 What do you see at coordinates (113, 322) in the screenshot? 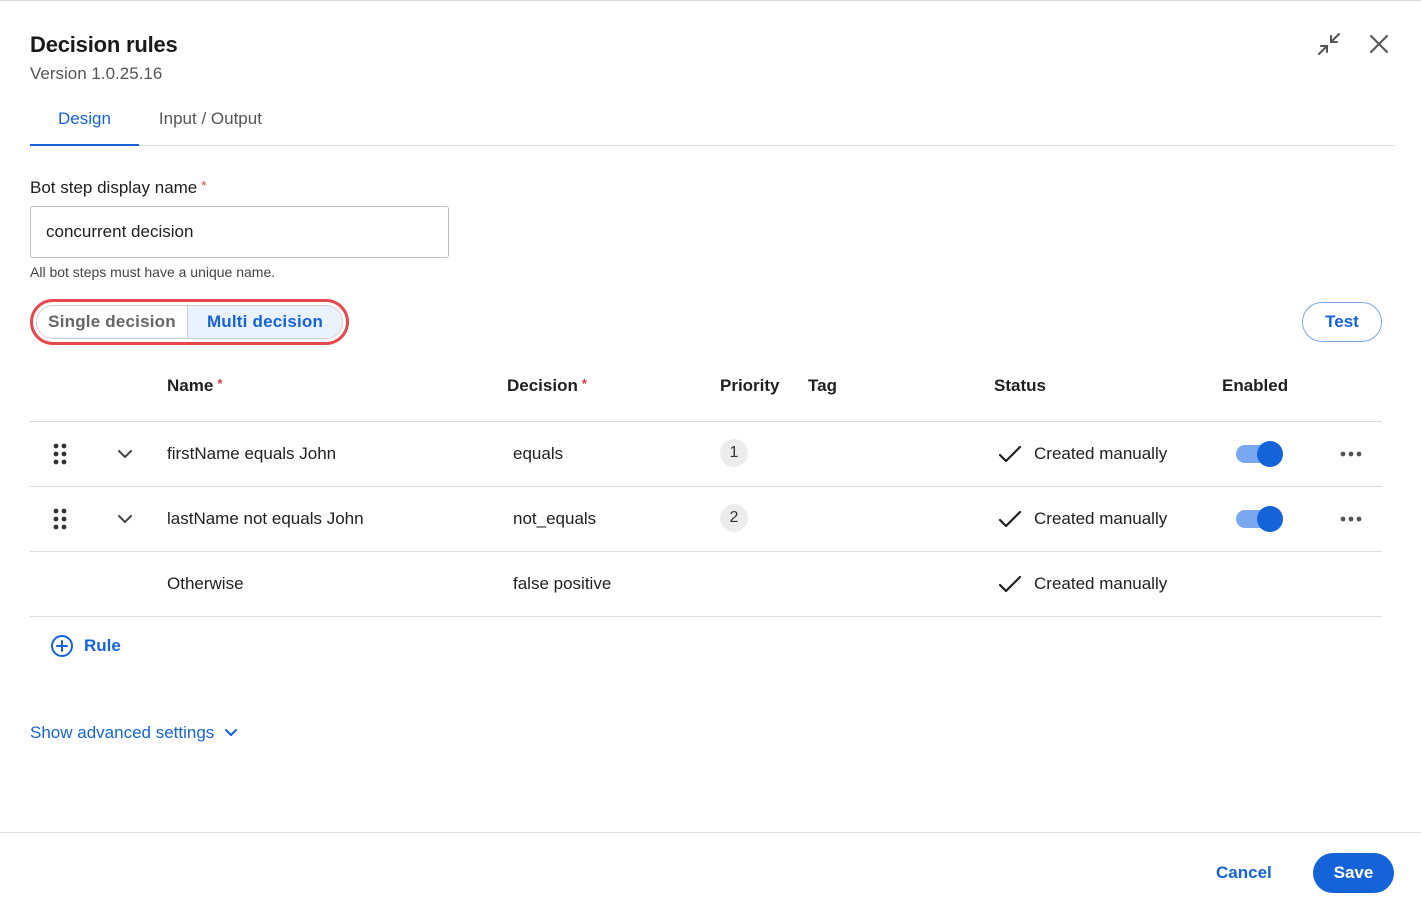
I see `single-decision-button: Single decision` at bounding box center [113, 322].